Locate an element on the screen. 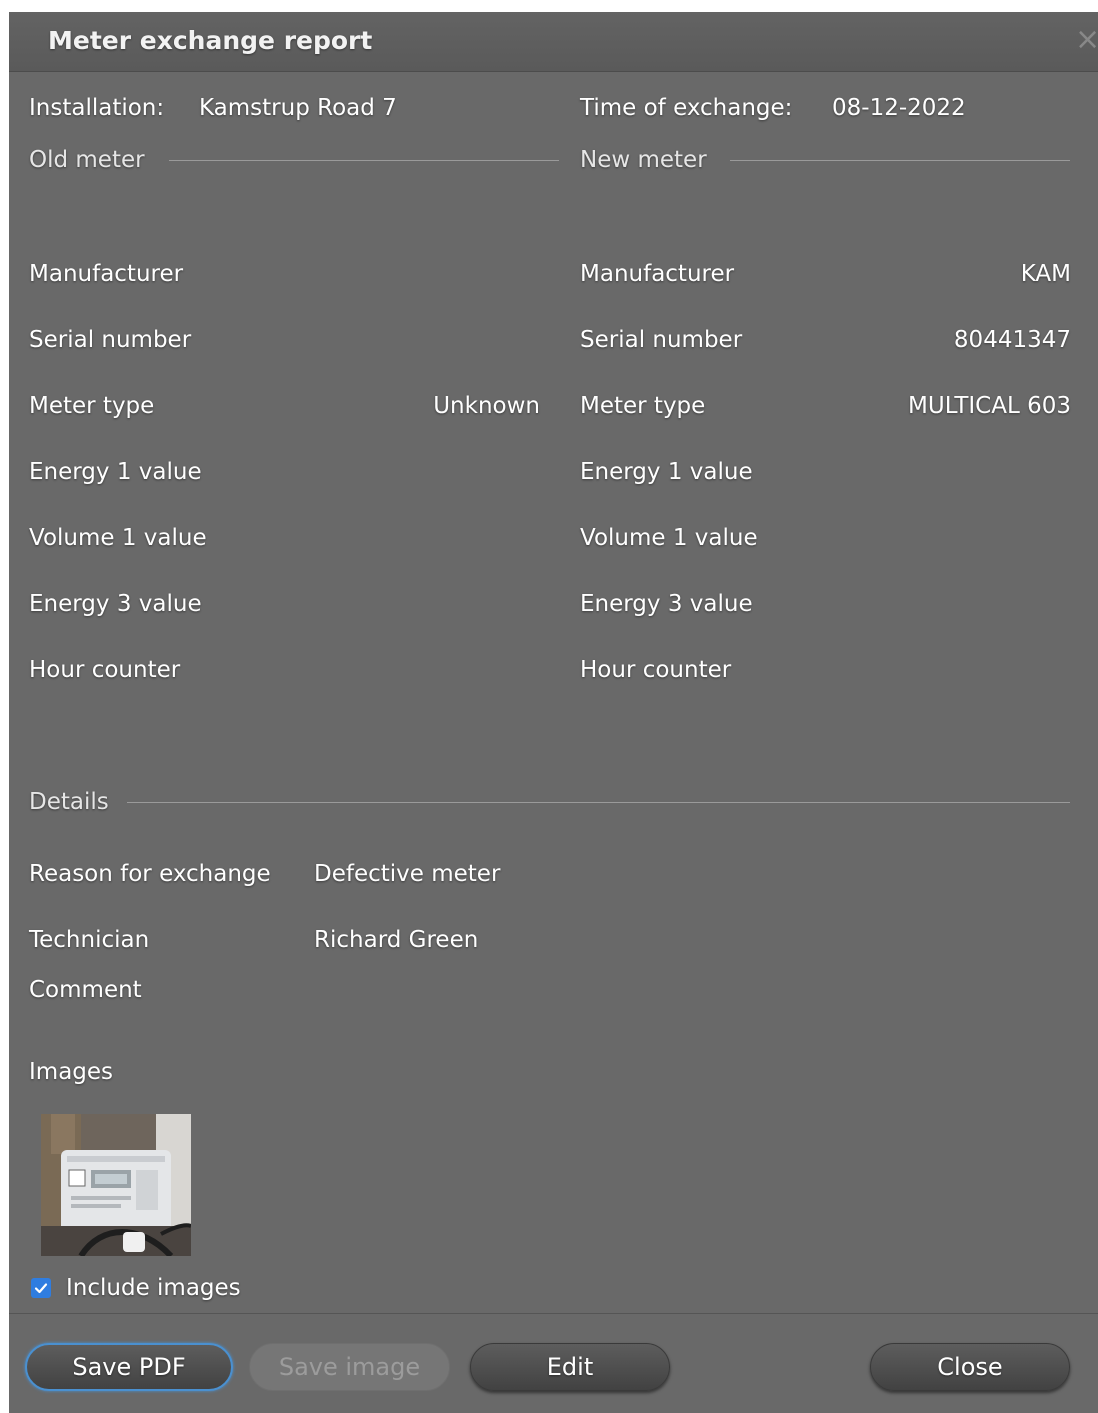 Image resolution: width=1098 pixels, height=1413 pixels. meter-photo-thumbnail is located at coordinates (116, 1185).